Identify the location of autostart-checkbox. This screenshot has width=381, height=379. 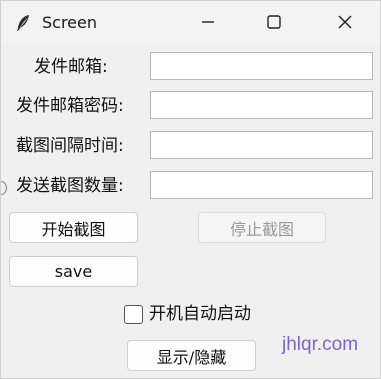
(133, 314).